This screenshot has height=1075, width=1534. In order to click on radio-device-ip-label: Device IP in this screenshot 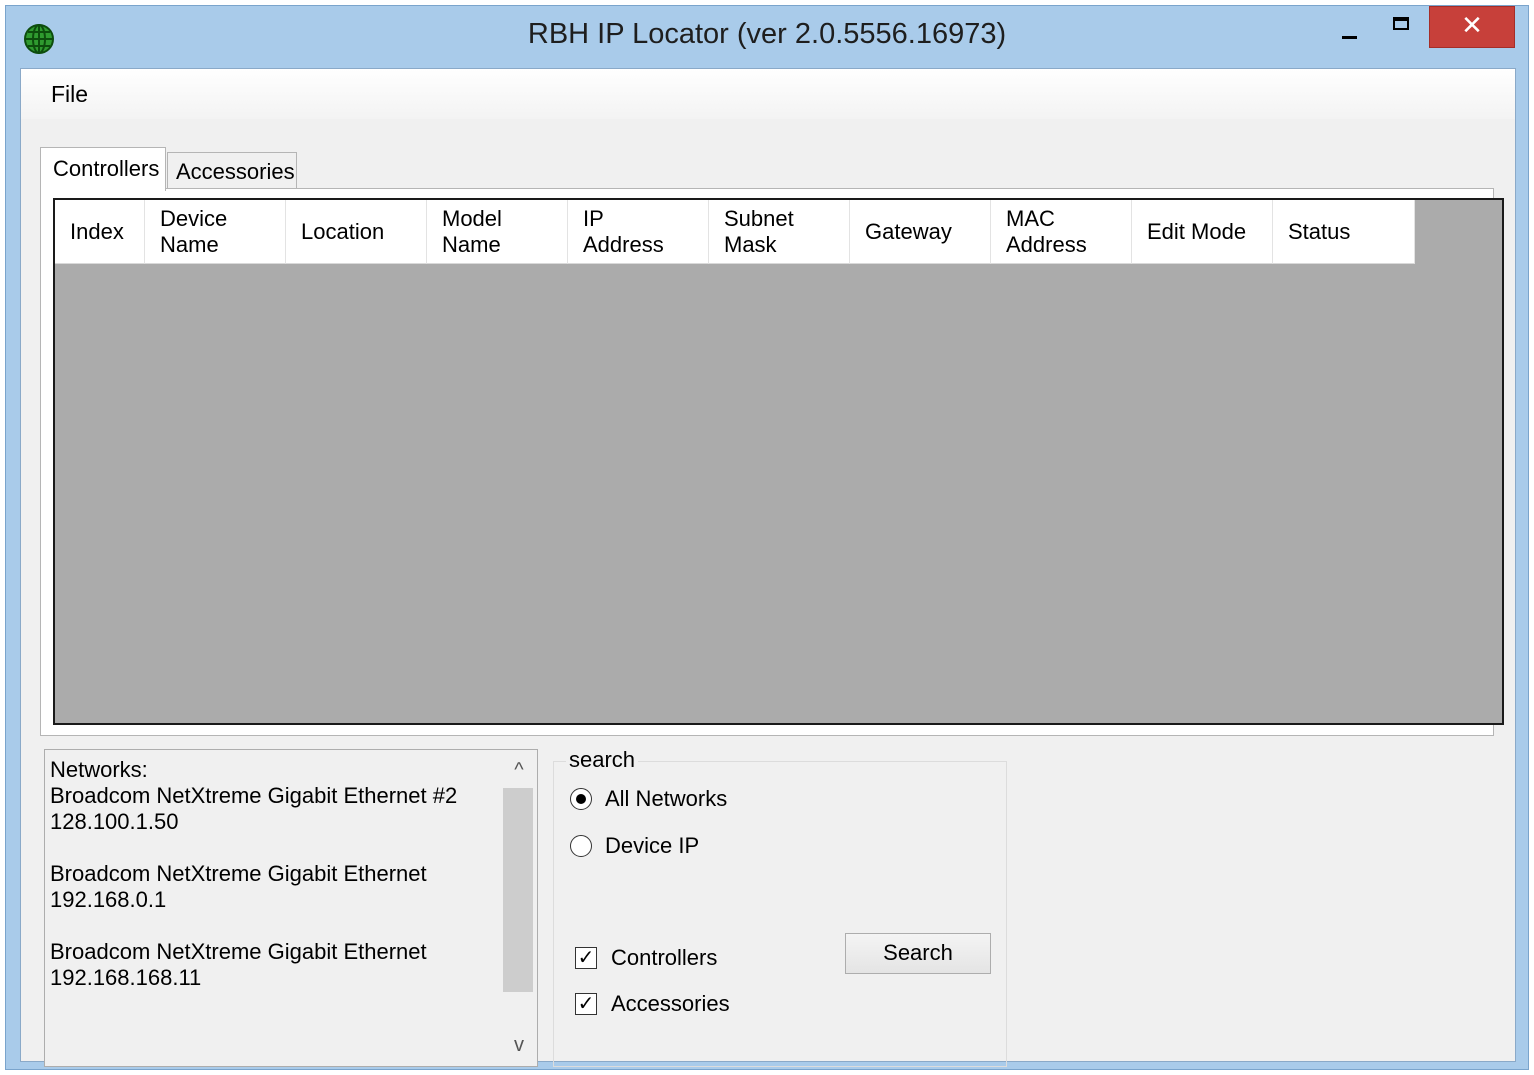, I will do `click(652, 845)`.